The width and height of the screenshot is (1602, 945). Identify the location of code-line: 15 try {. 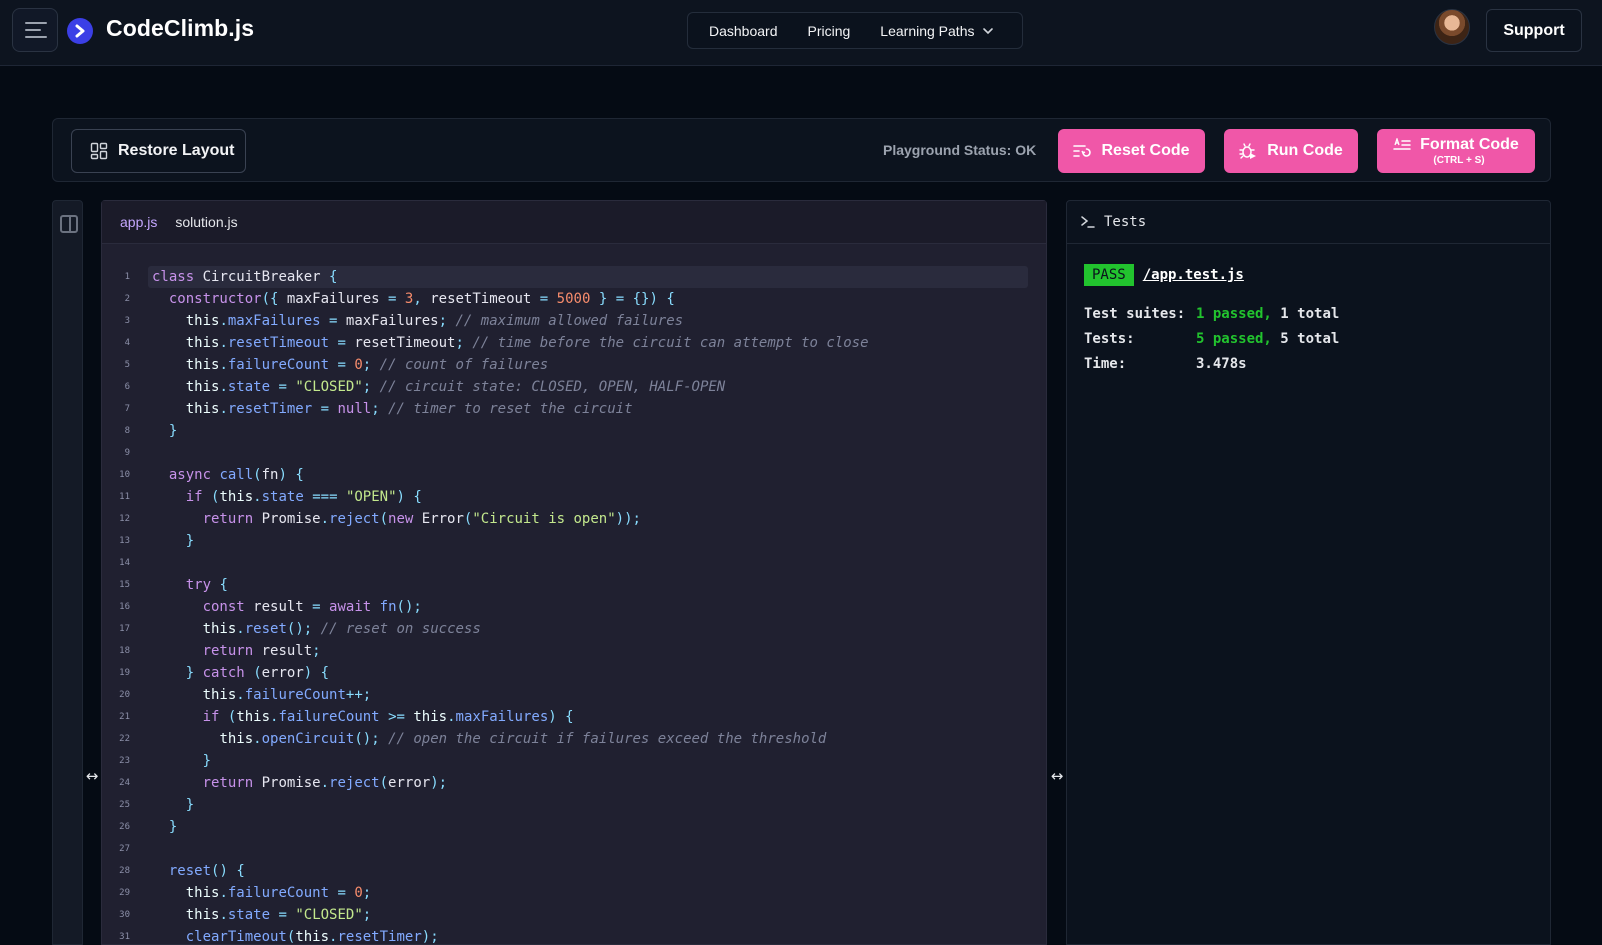
(574, 585).